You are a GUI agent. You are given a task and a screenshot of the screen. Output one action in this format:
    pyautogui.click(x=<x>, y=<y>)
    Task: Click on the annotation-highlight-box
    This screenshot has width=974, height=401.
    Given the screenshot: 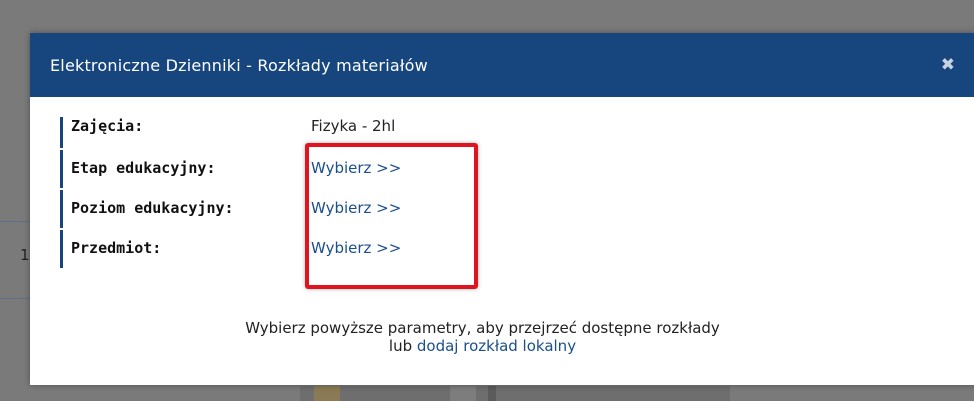 What is the action you would take?
    pyautogui.click(x=391, y=216)
    